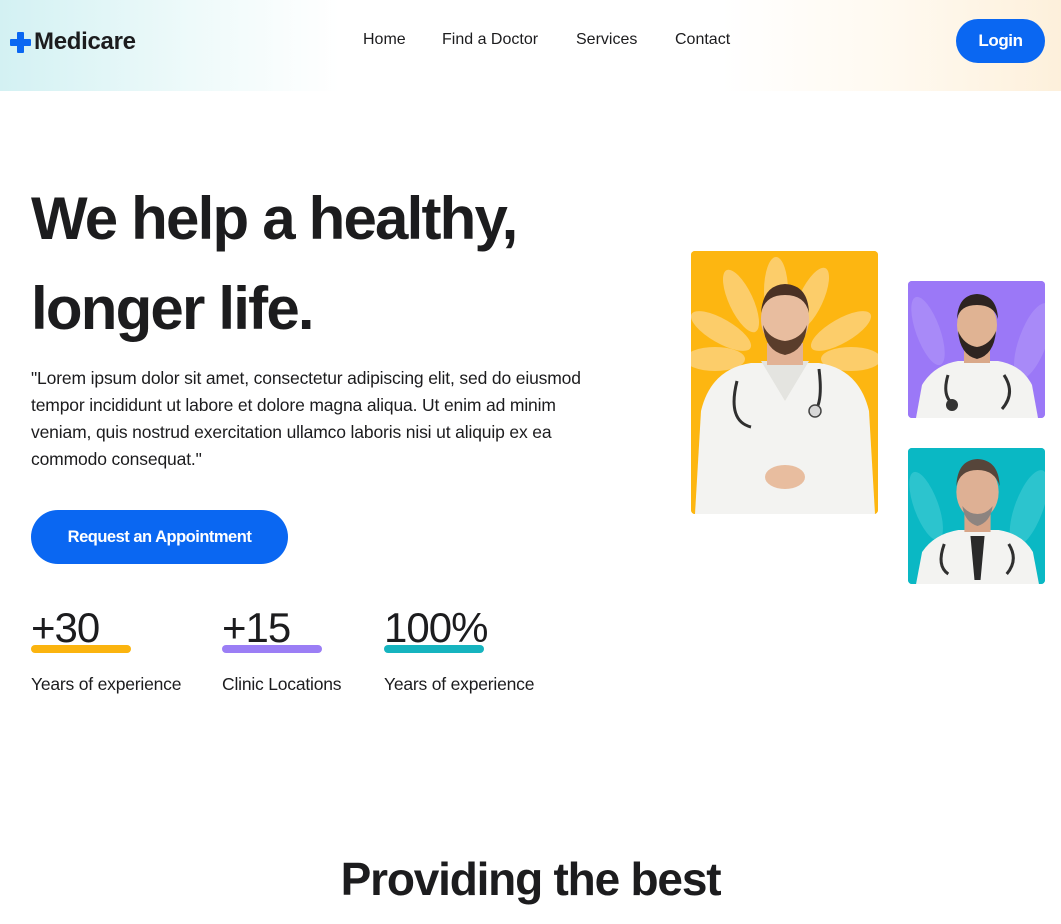 The width and height of the screenshot is (1061, 924). Describe the element at coordinates (436, 627) in the screenshot. I see `stat-value: 100%` at that location.